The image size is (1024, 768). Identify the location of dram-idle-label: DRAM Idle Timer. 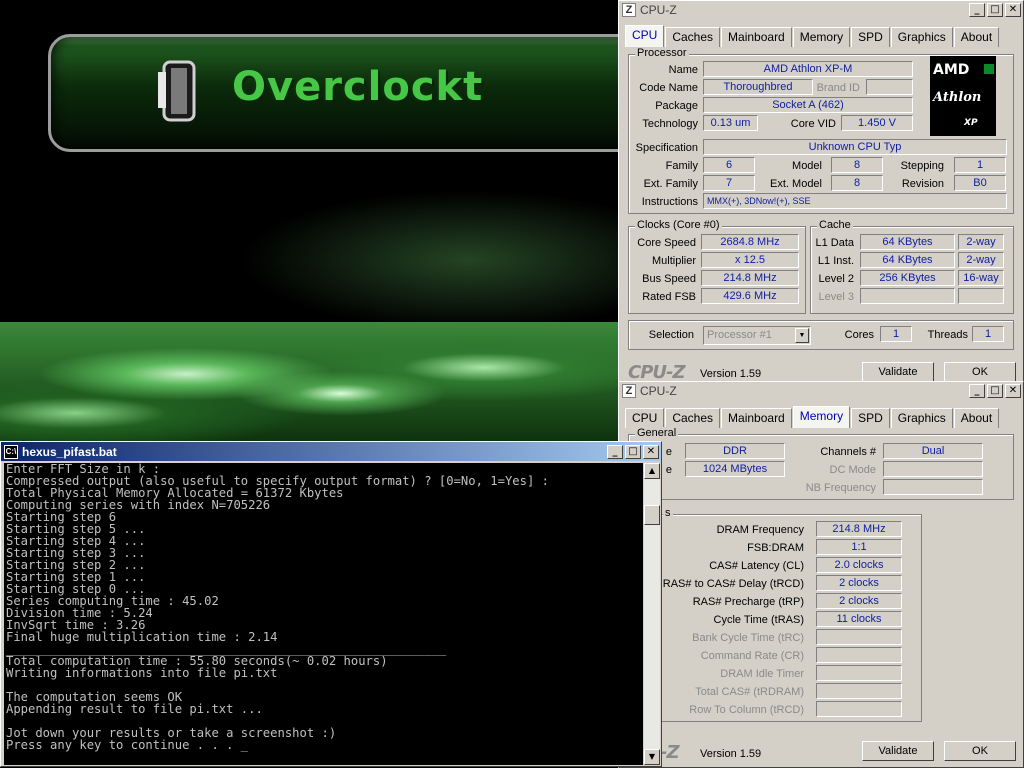
(762, 674).